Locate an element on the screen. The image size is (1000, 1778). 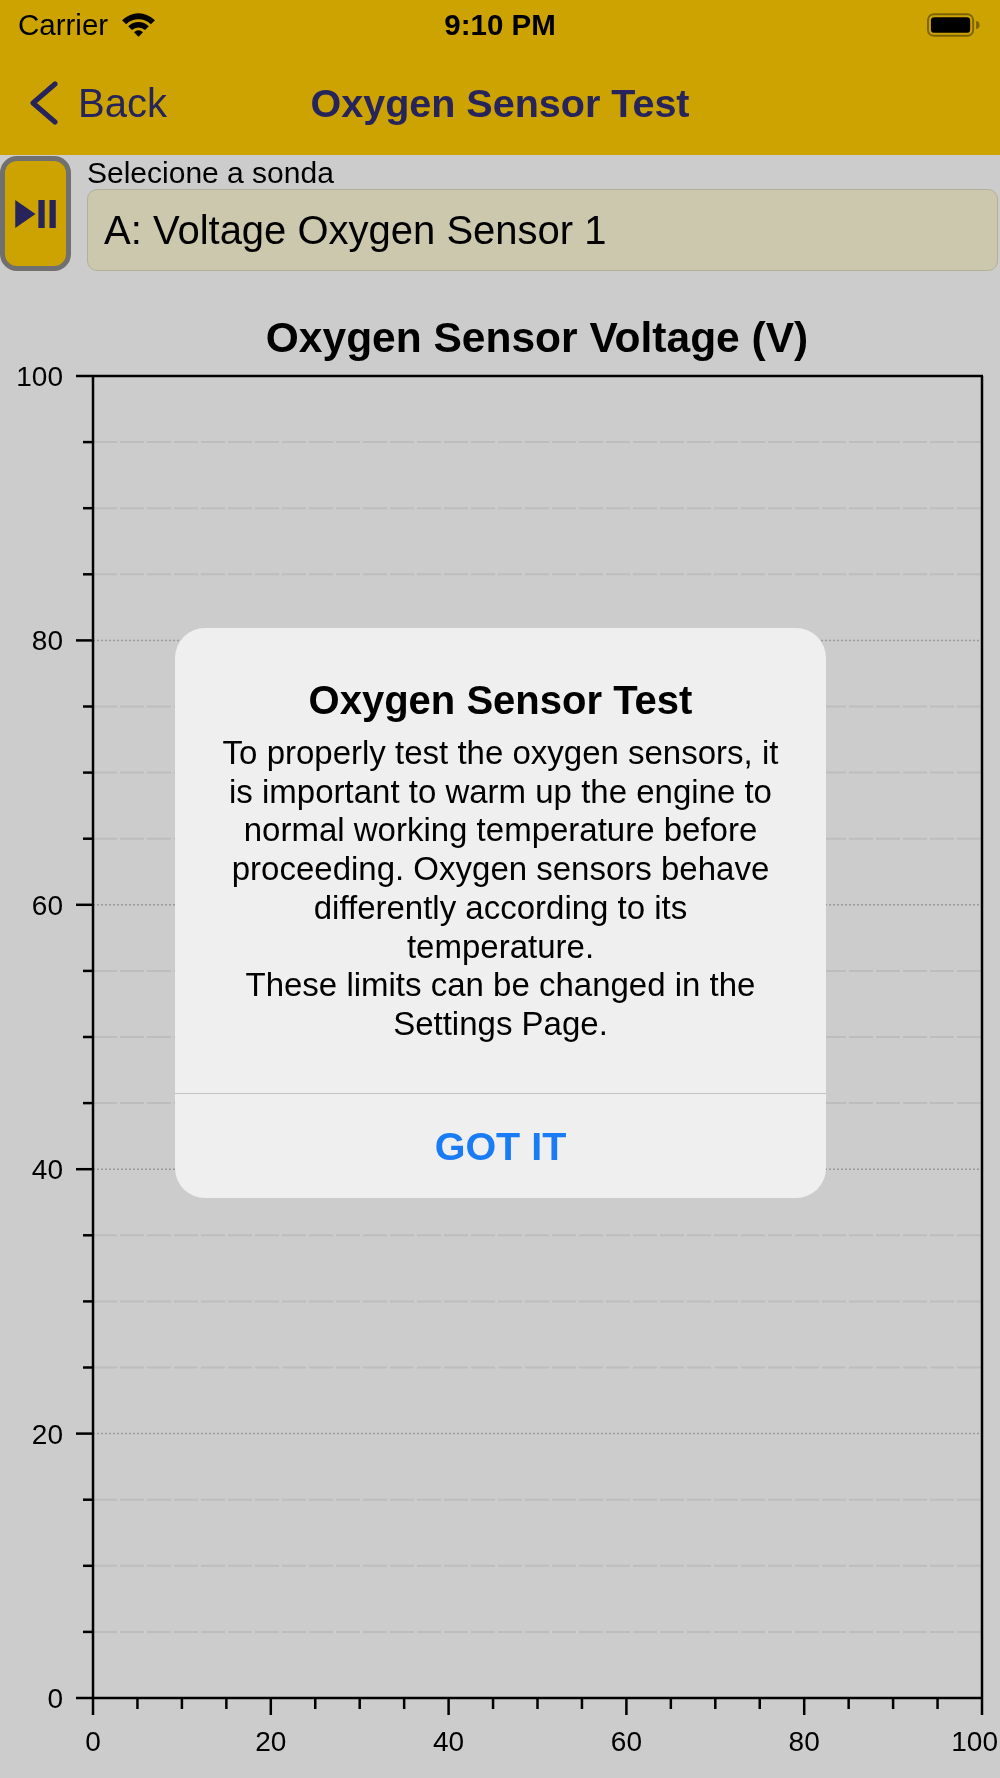
battery-icon is located at coordinates (953, 25).